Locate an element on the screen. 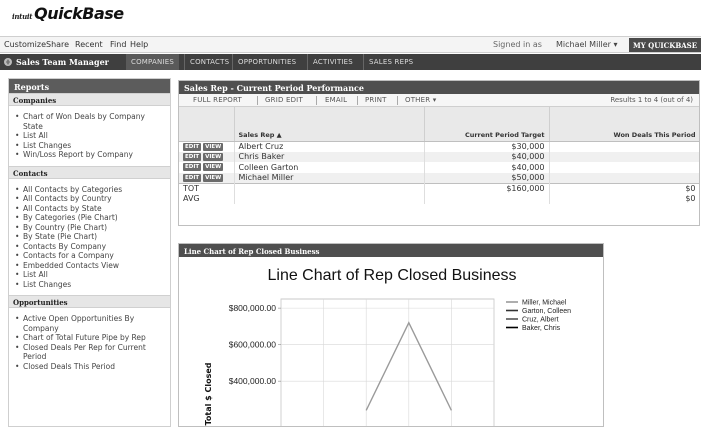  intuit-logo-text: intuit is located at coordinates (22, 16).